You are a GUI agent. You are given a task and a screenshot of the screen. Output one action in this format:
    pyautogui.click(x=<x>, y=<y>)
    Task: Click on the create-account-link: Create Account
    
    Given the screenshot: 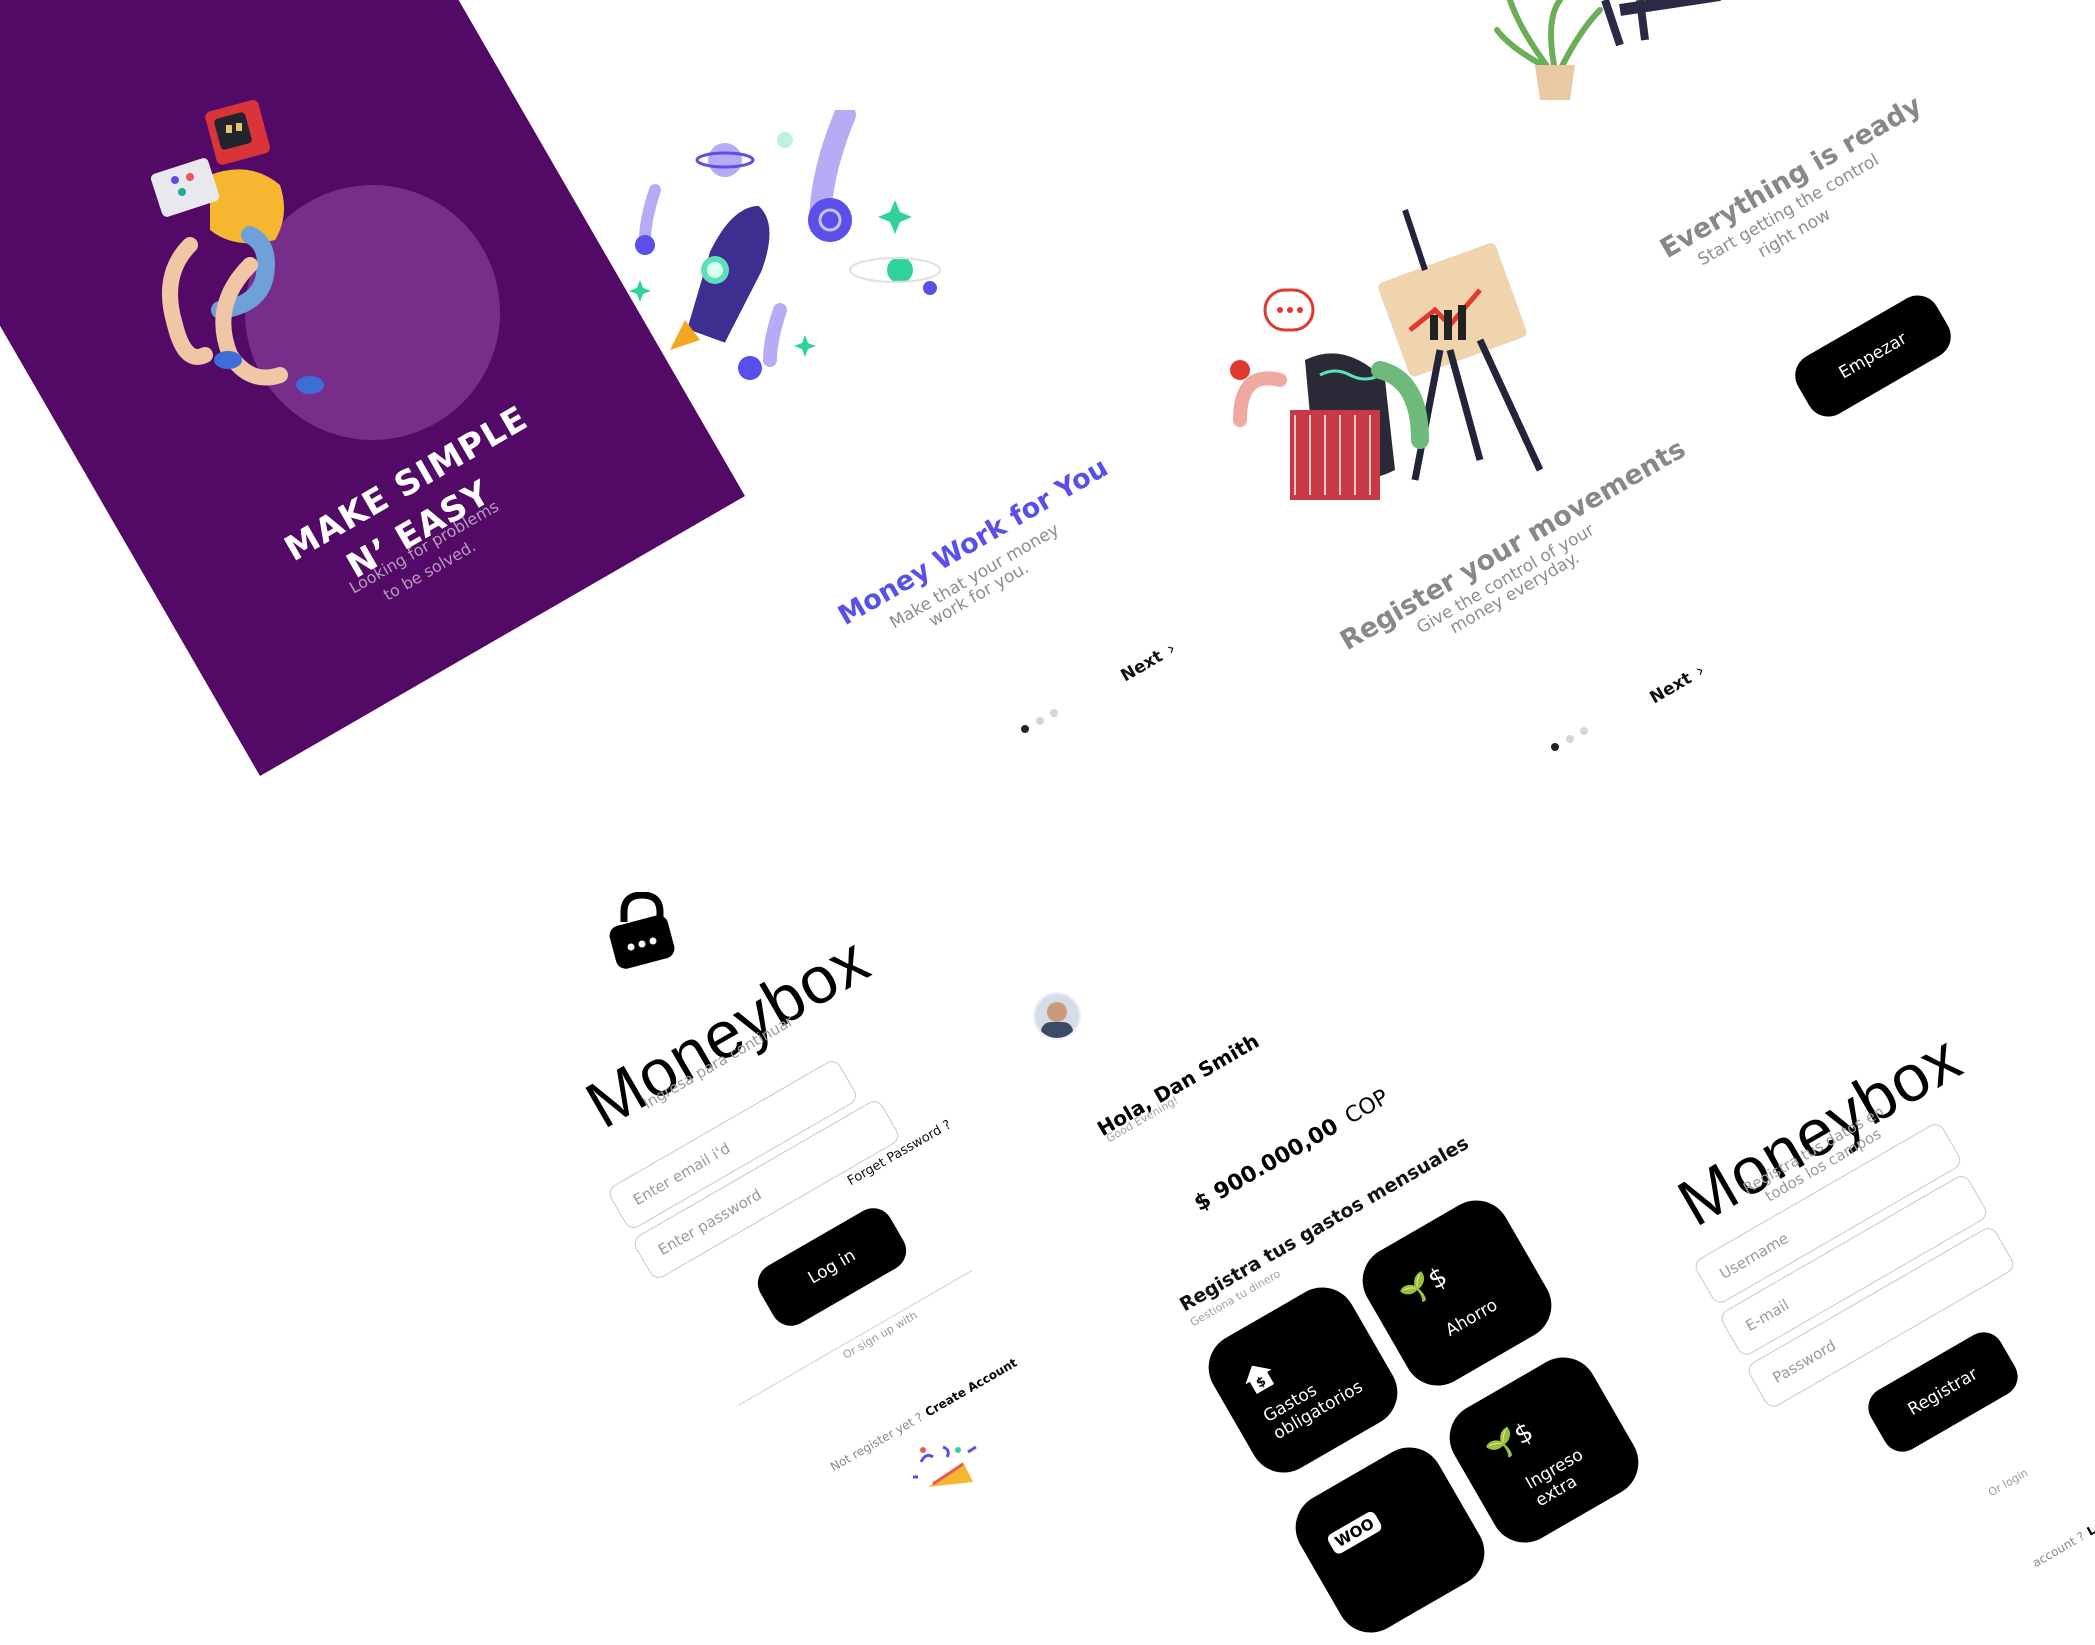 What is the action you would take?
    pyautogui.click(x=971, y=1388)
    